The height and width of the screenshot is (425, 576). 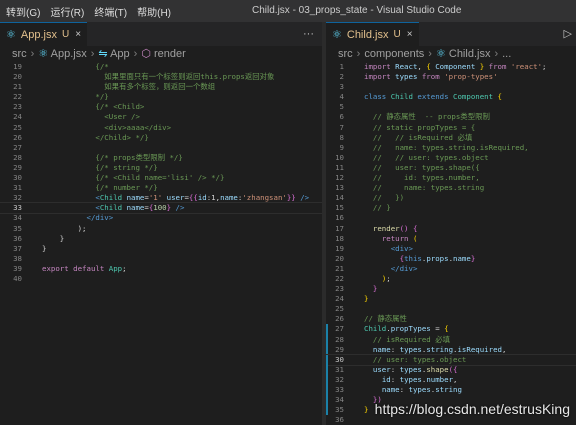 I want to click on code-line: 7 // static propTypes = {, so click(x=451, y=128).